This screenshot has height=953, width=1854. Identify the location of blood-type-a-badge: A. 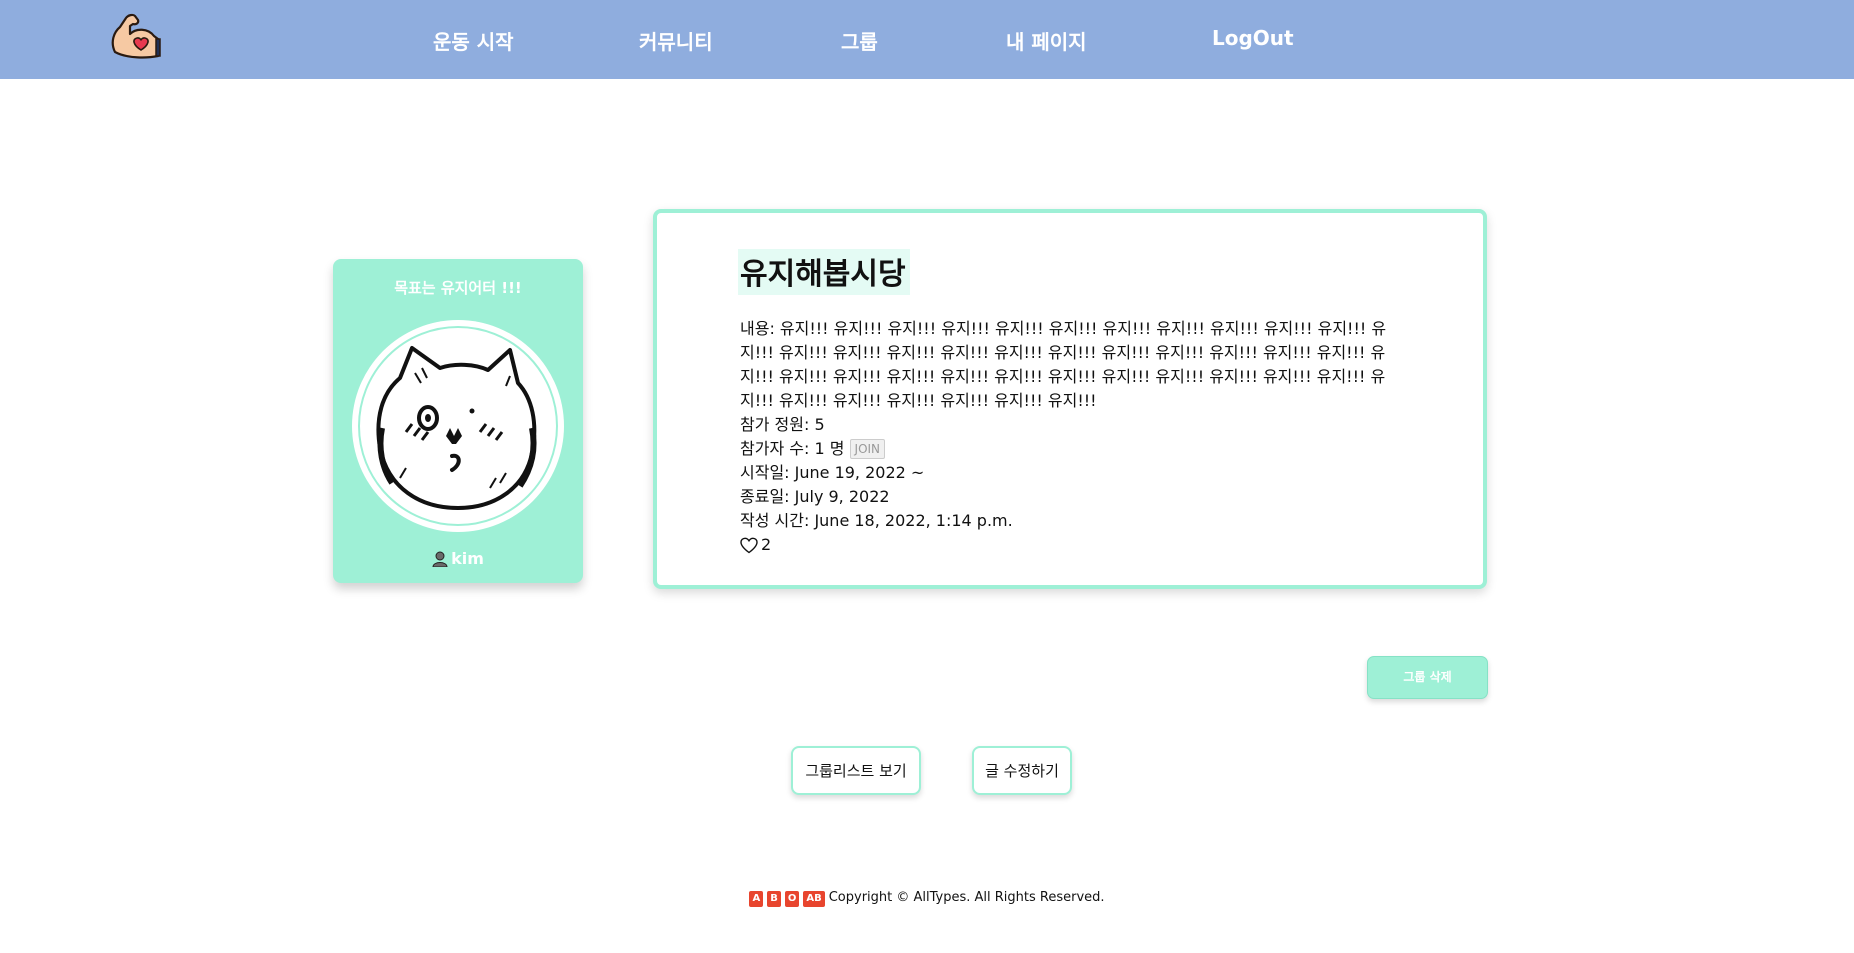
(756, 899).